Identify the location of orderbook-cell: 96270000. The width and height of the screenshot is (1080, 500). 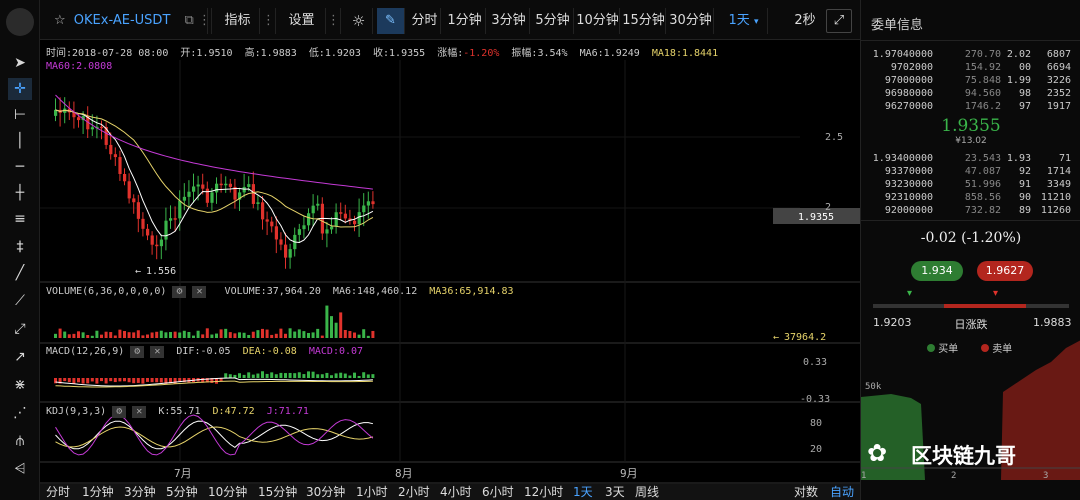
(908, 106).